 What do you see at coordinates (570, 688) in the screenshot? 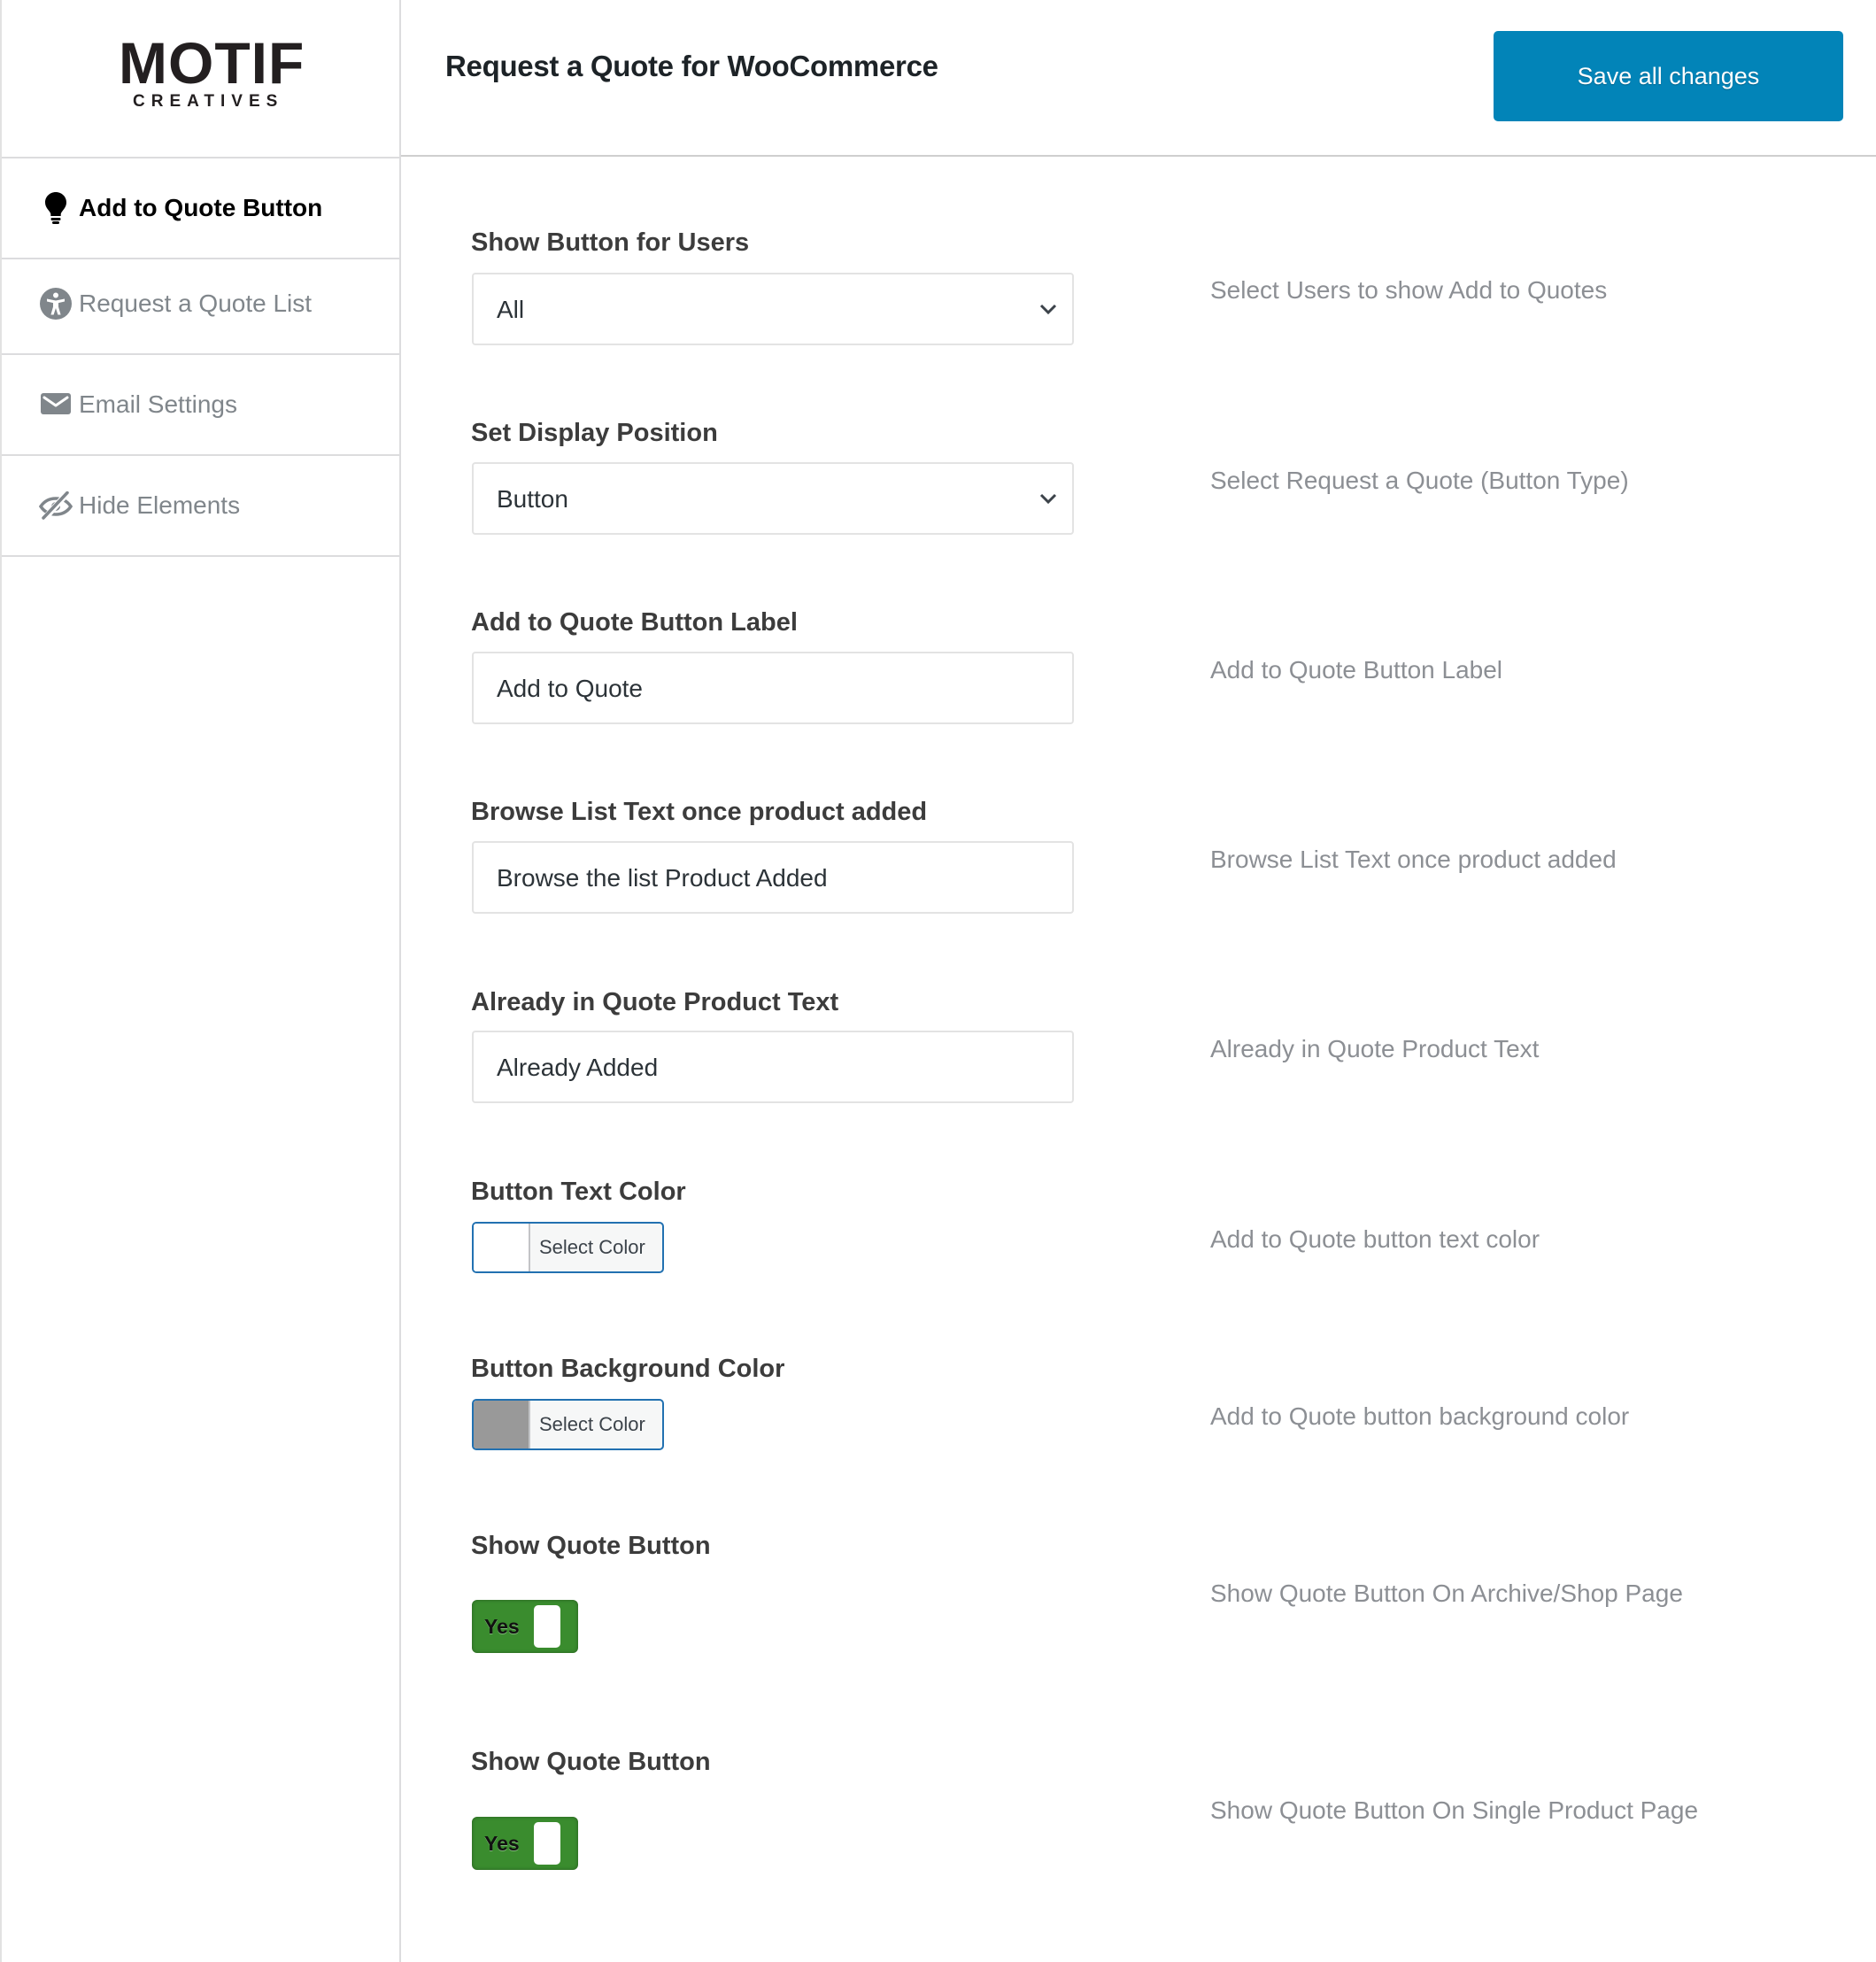
I see `input-value: Add to Quote` at bounding box center [570, 688].